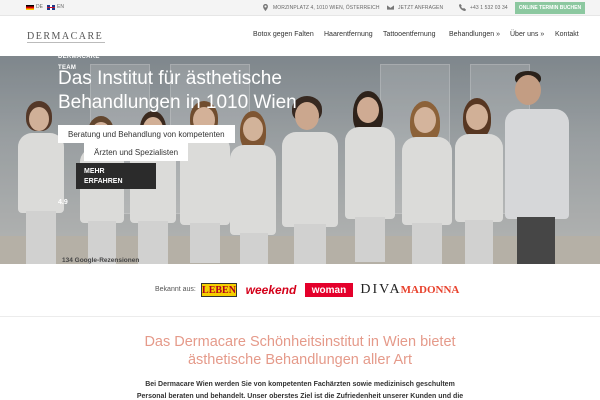 Image resolution: width=600 pixels, height=400 pixels. I want to click on hero-subtitle-line: Beratung und Behandlung von kompetenten, so click(146, 134).